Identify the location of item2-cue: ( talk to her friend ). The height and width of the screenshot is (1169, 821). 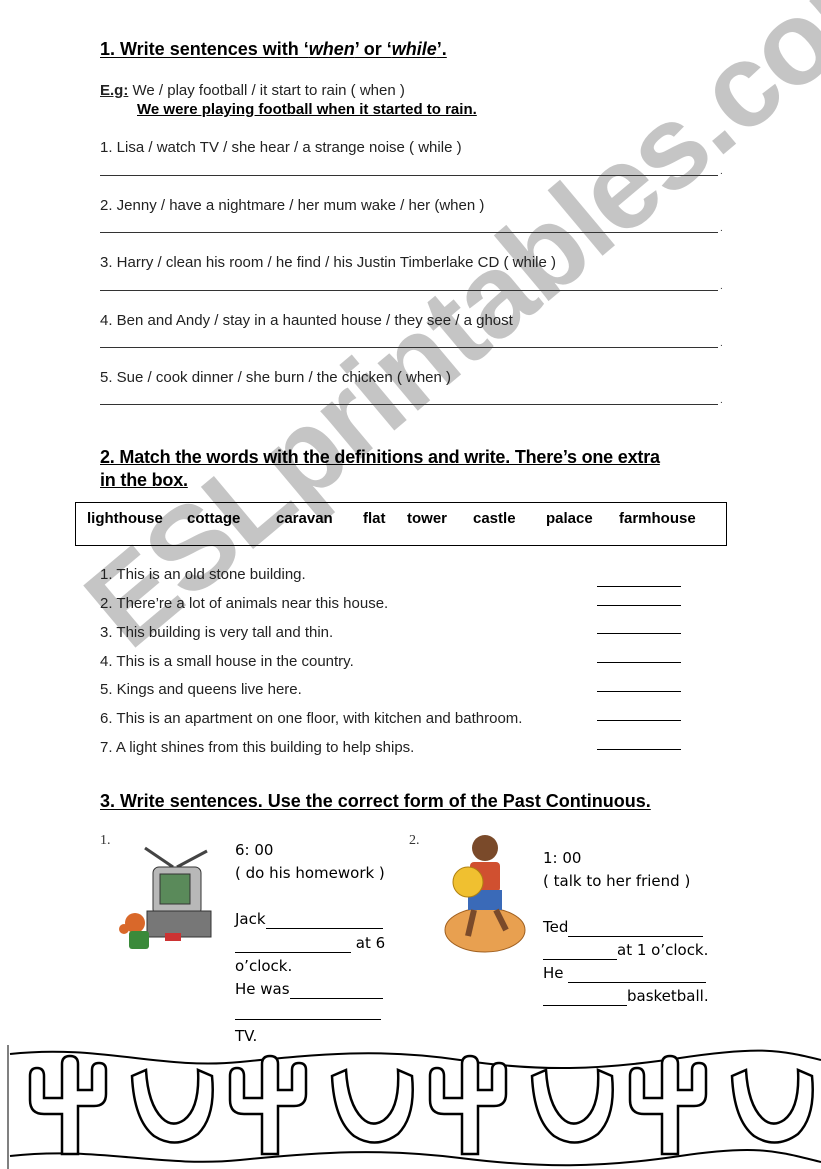
(617, 881).